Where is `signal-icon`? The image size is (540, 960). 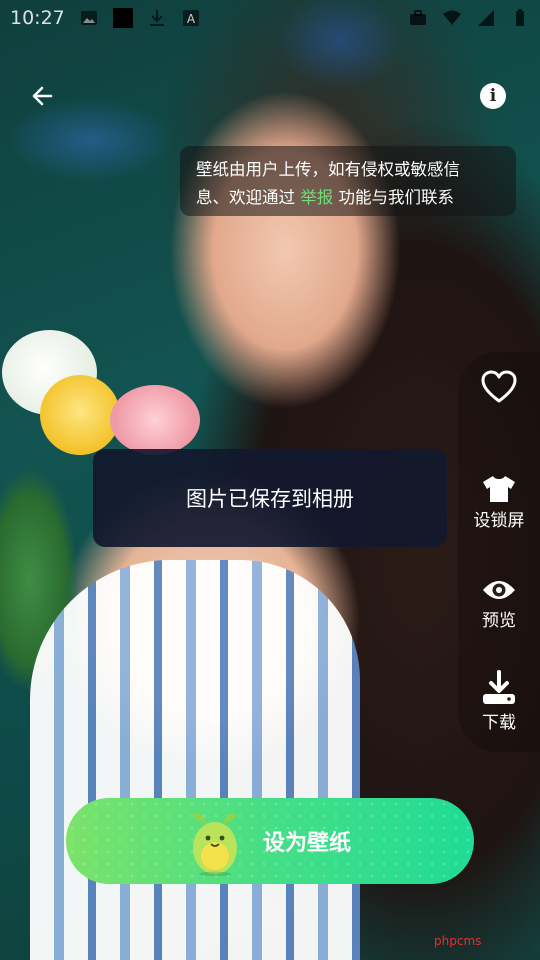
signal-icon is located at coordinates (486, 18).